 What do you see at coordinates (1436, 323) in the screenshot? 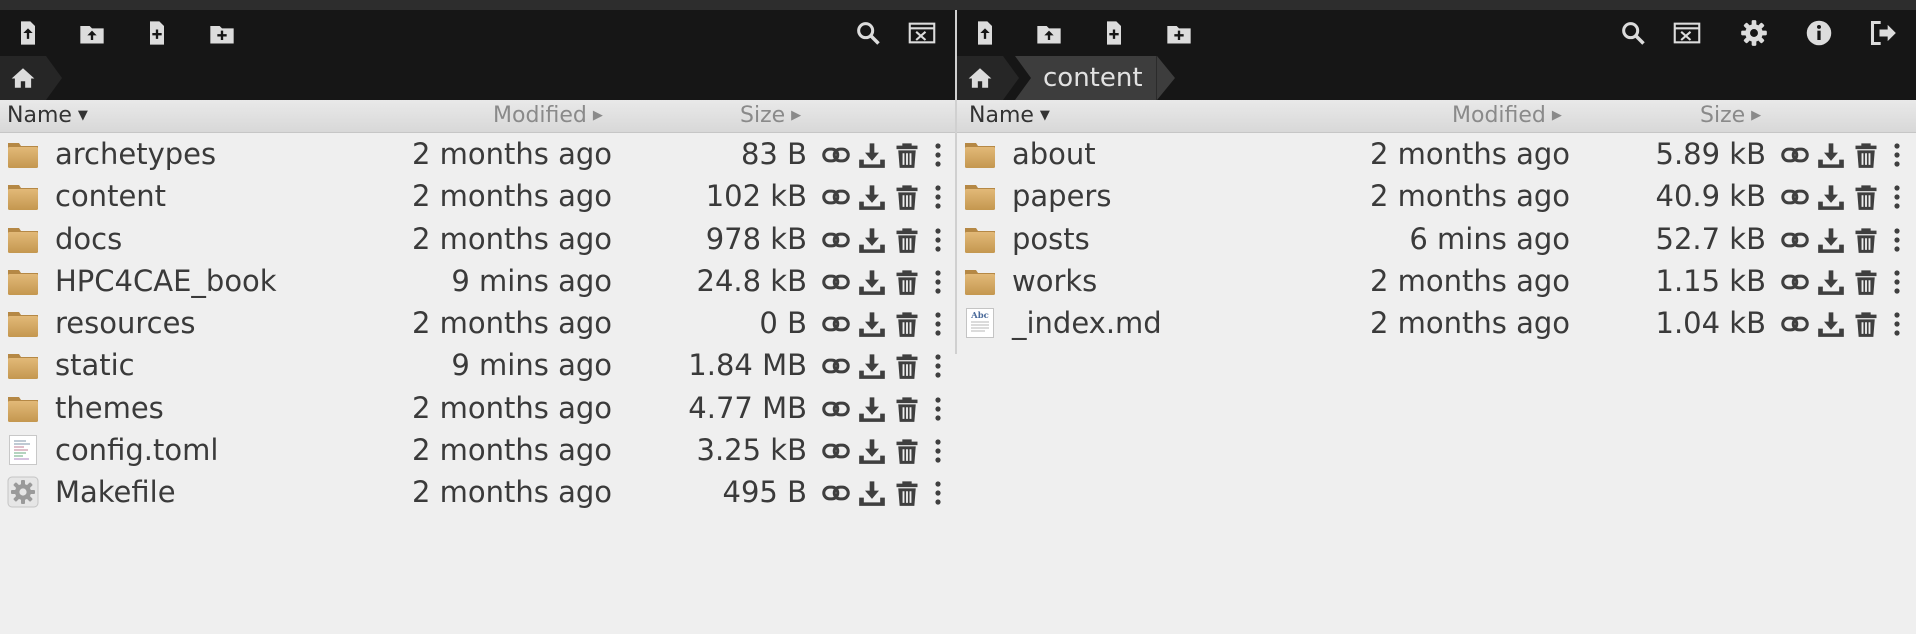
I see `file-row: Abc _index.md 2 months ago 1.04 kB` at bounding box center [1436, 323].